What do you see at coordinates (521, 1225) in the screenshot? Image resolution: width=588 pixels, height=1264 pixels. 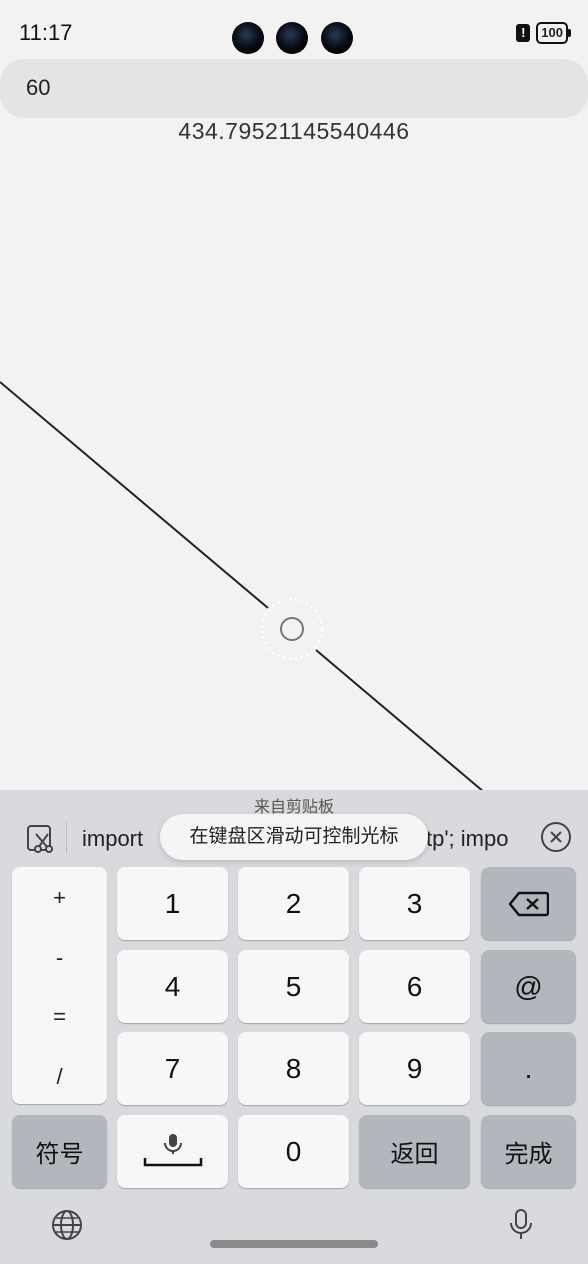 I see `microphone-icon` at bounding box center [521, 1225].